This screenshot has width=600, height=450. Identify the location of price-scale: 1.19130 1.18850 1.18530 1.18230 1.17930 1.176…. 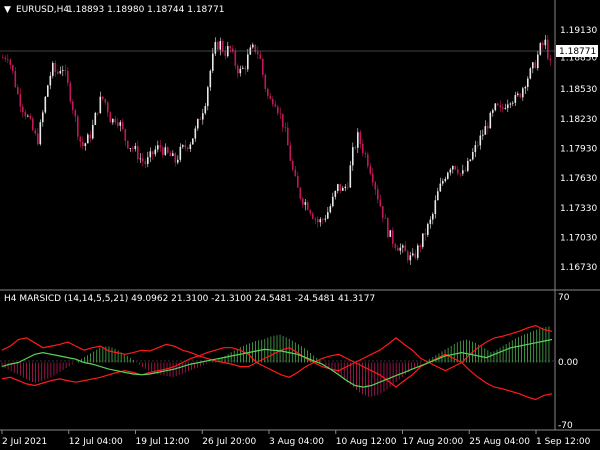
(578, 149).